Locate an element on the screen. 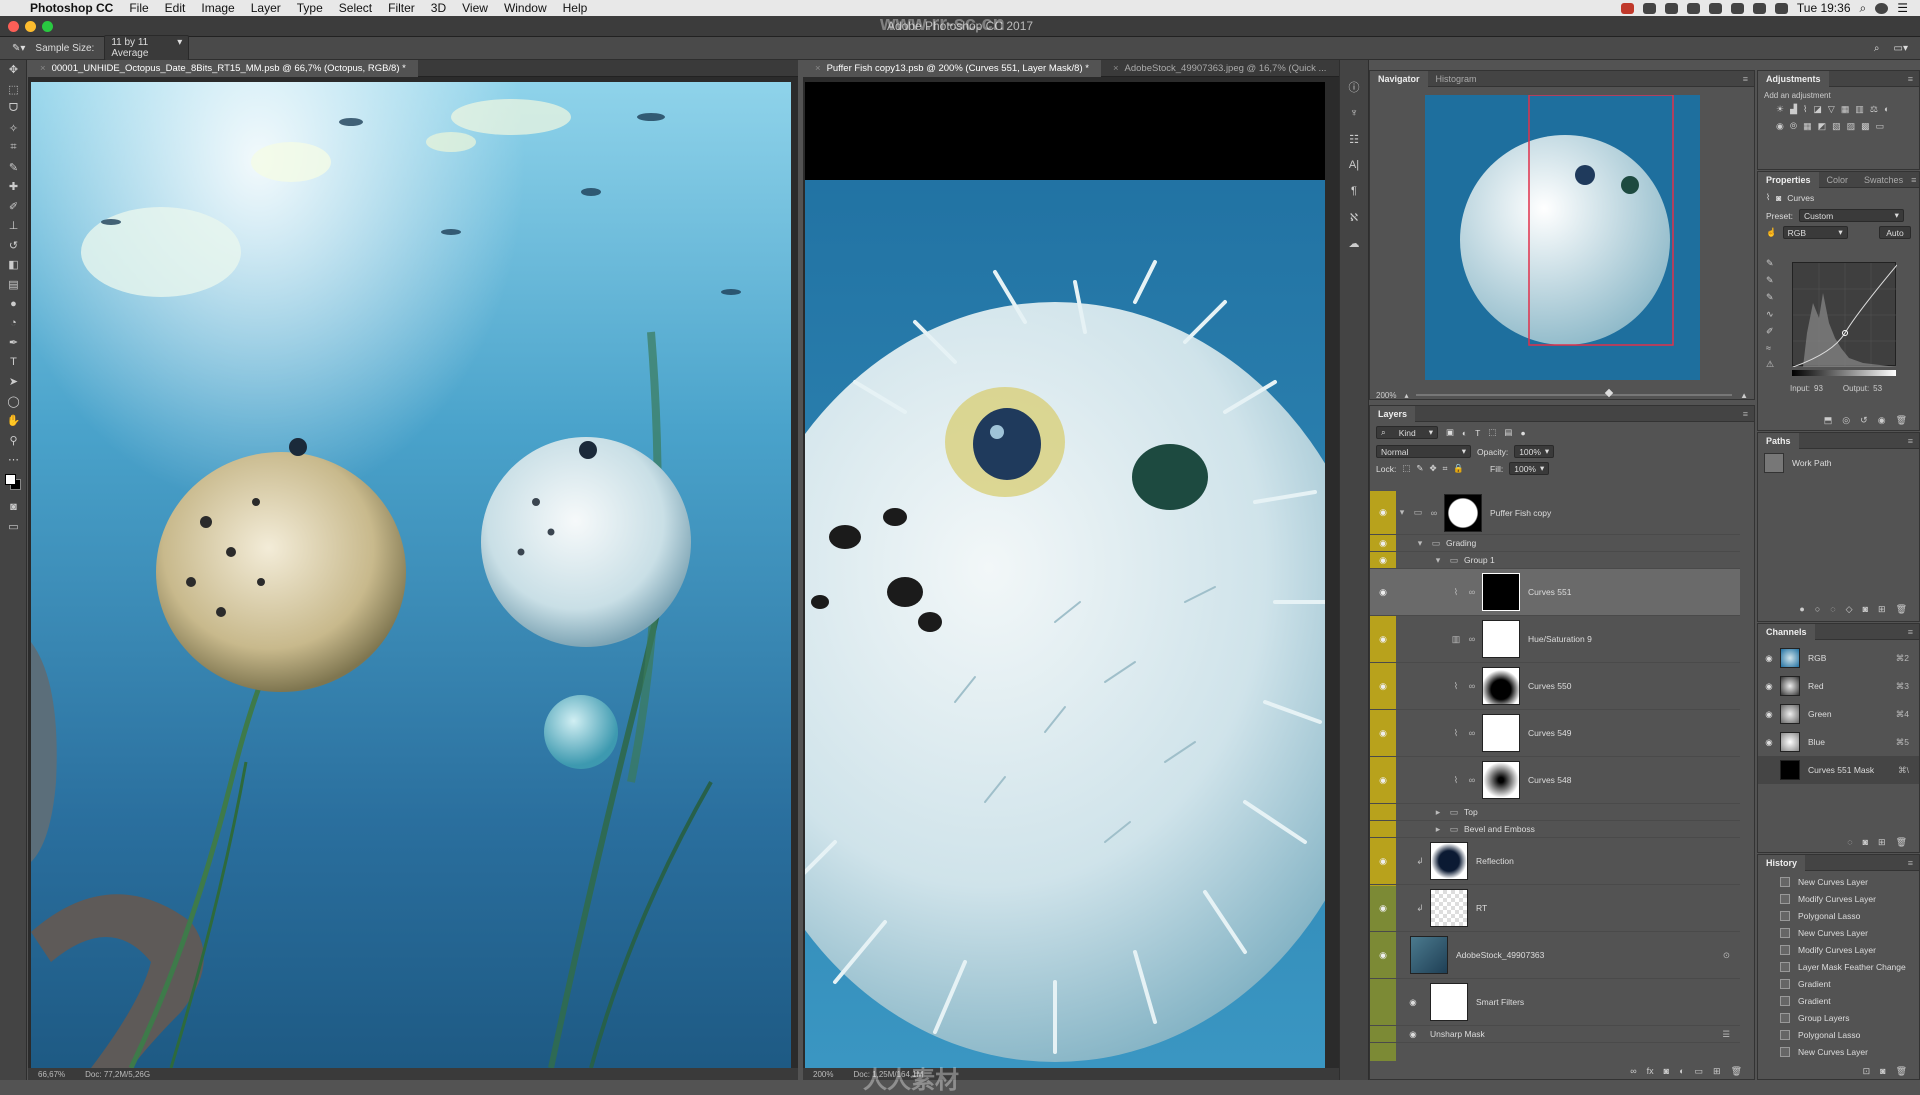 Image resolution: width=1920 pixels, height=1095 pixels. layer-row-hue-saturation-9: ◉ ▥ ∞ Hue/Saturation 9 is located at coordinates (1555, 639).